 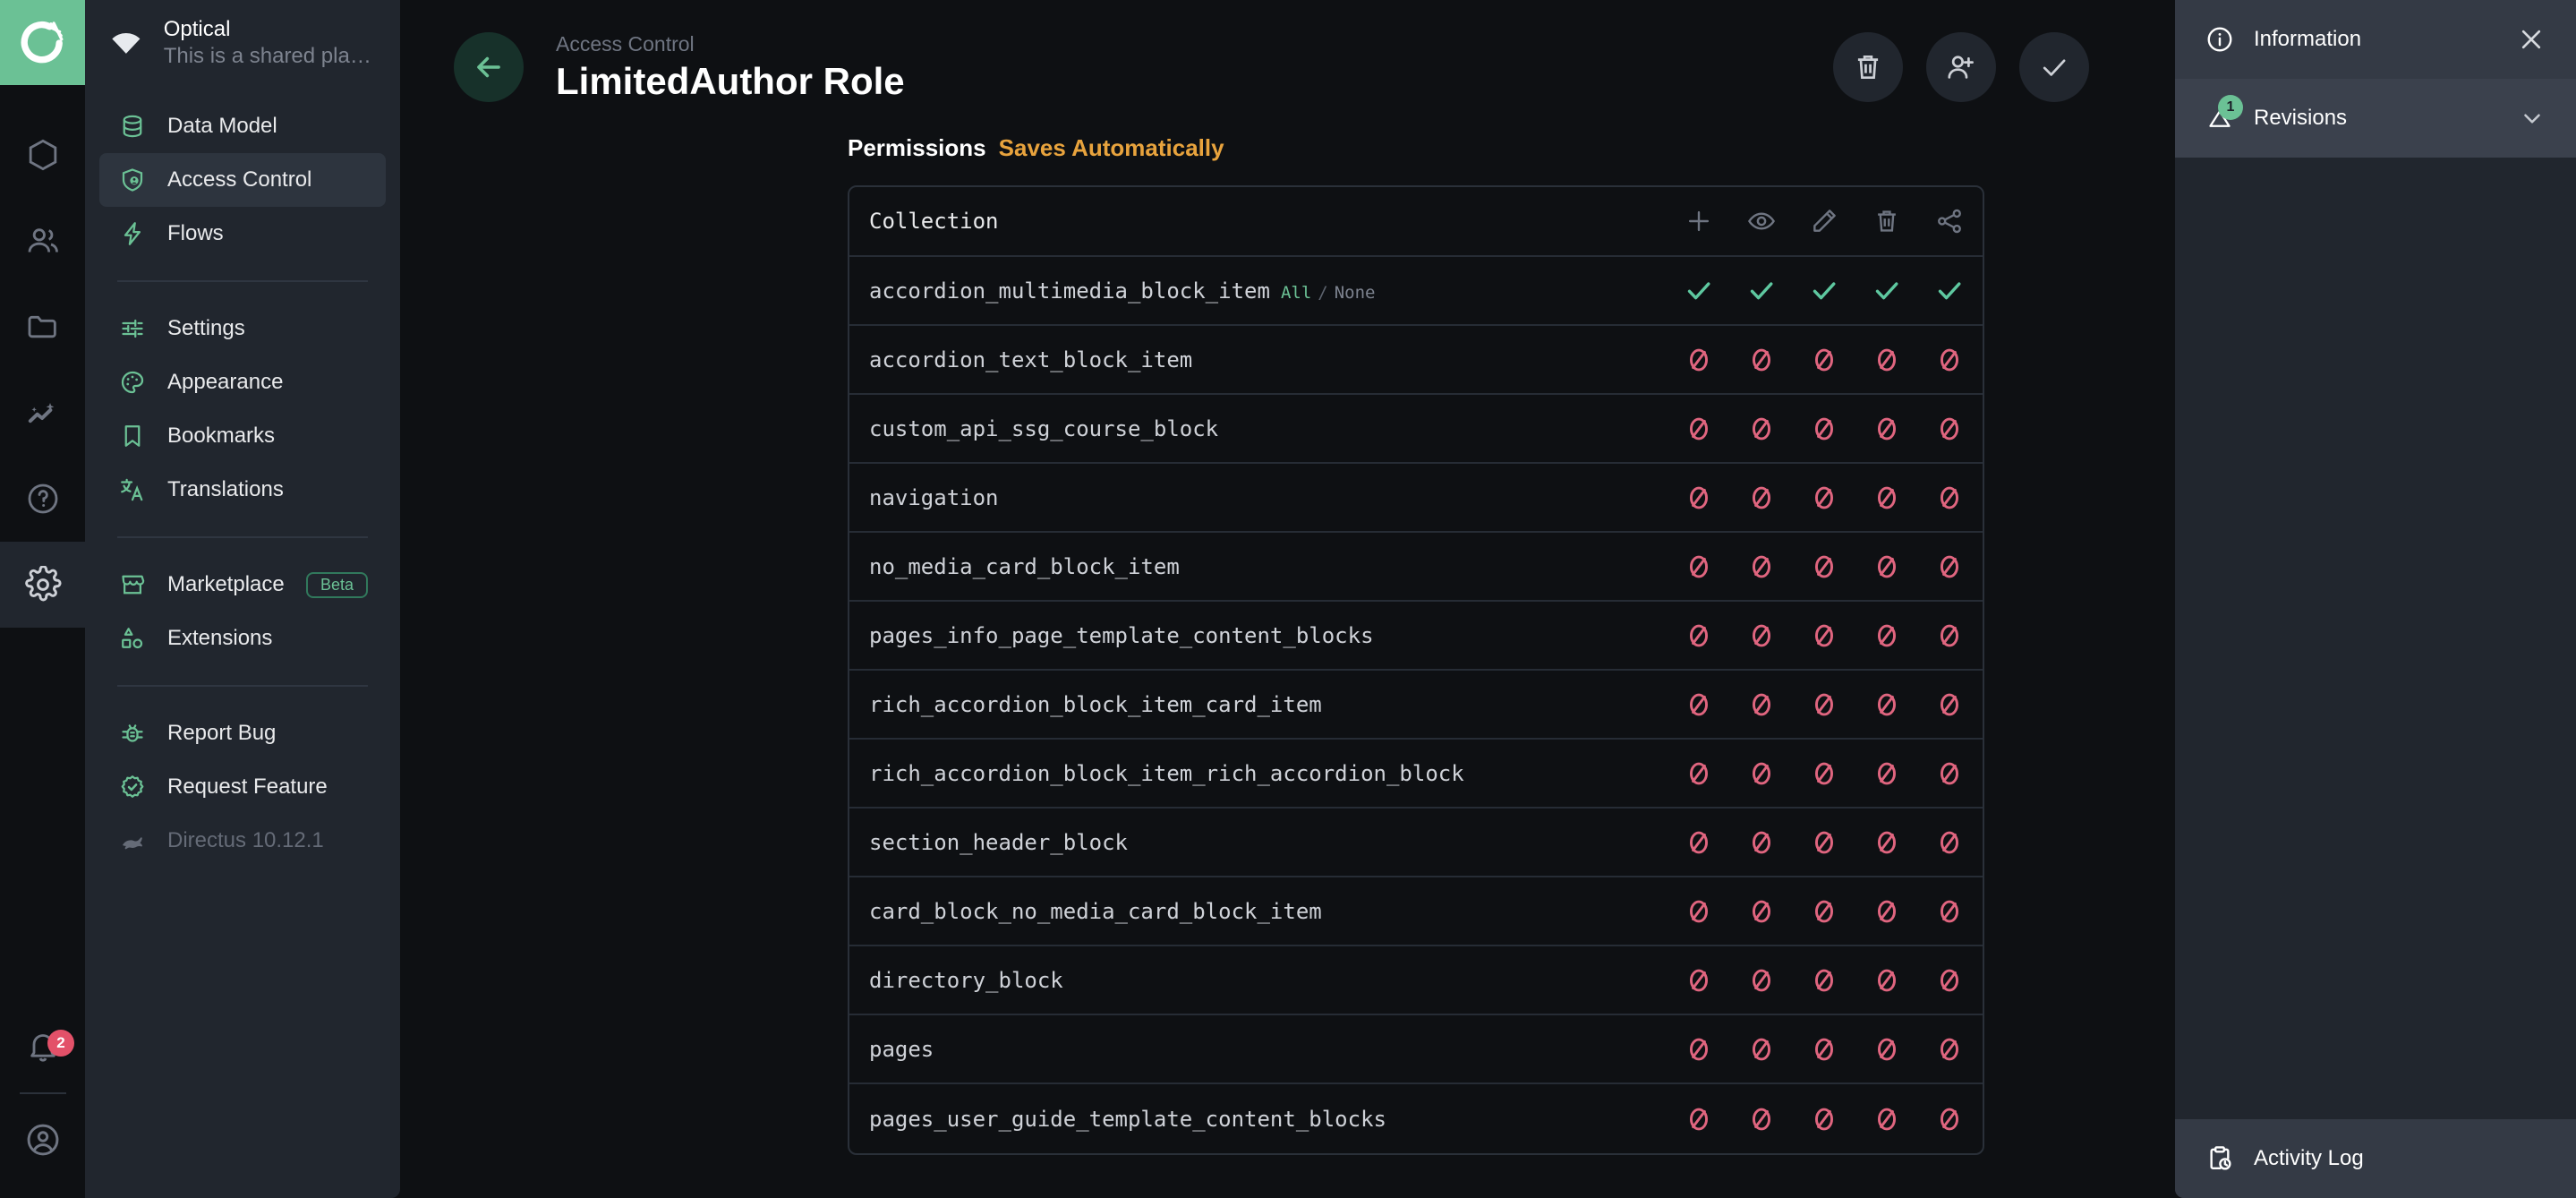 What do you see at coordinates (242, 585) in the screenshot?
I see `sidebar-item-marketplace: Marketplace Beta` at bounding box center [242, 585].